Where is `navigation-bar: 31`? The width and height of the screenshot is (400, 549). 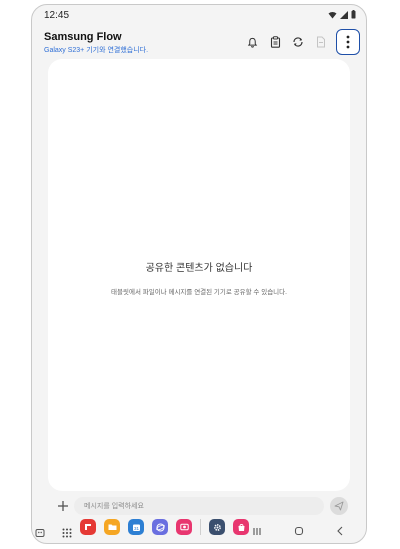
navigation-bar: 31 is located at coordinates (199, 530).